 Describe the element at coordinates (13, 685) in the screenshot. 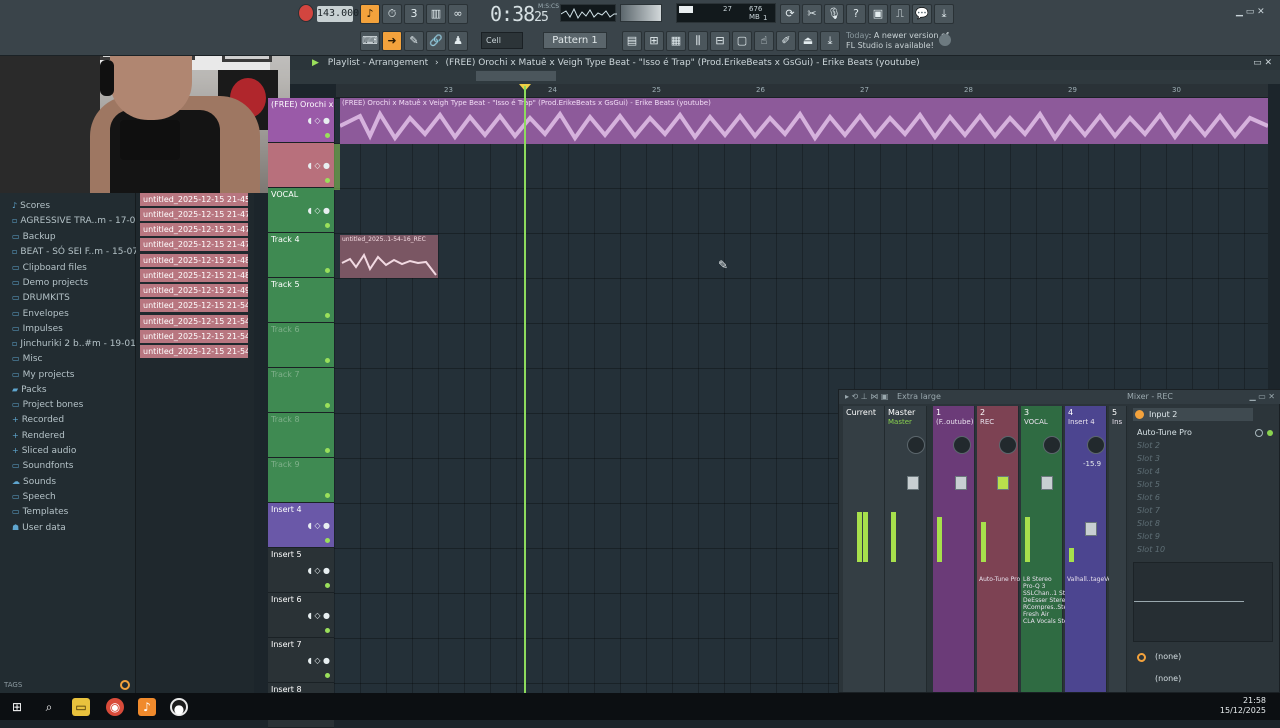

I see `tags-label: TAGS` at that location.